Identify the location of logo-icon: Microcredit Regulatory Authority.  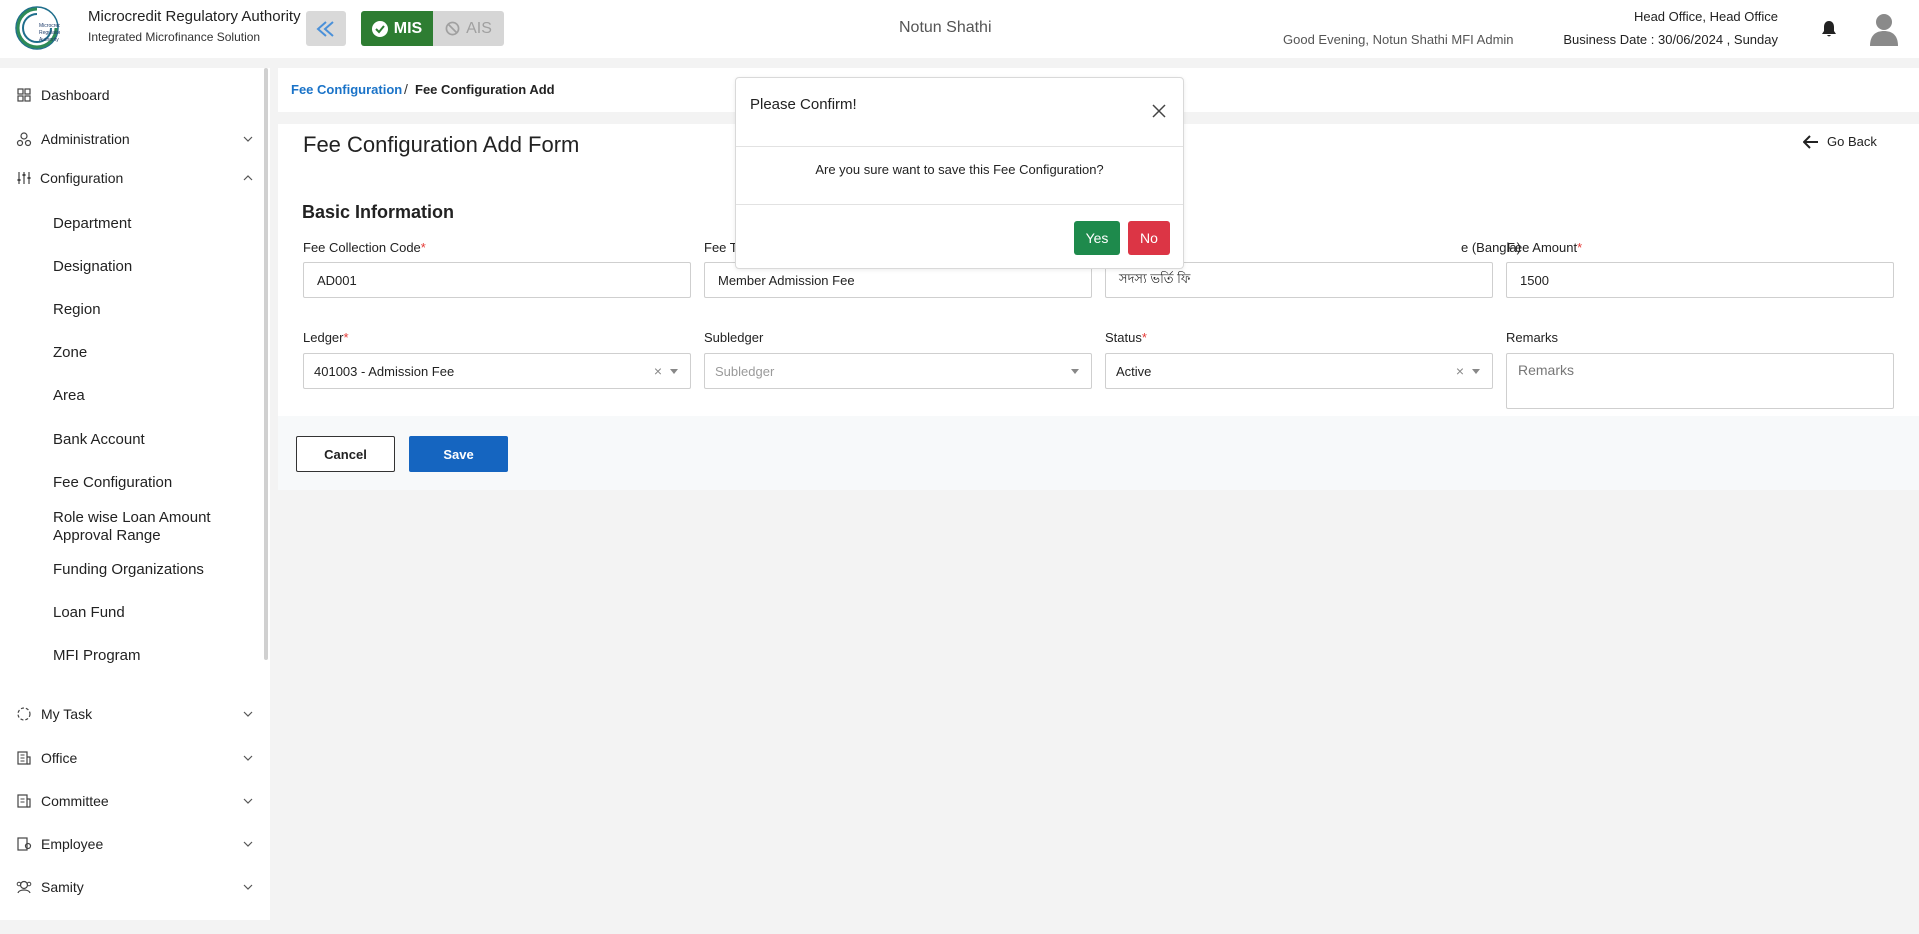
(37, 28).